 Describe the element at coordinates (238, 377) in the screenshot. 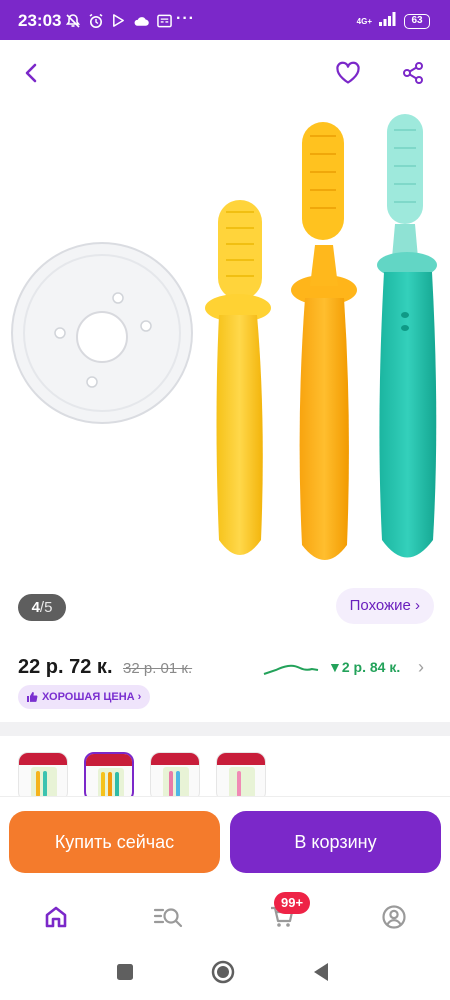

I see `yellow-toothbrush` at that location.